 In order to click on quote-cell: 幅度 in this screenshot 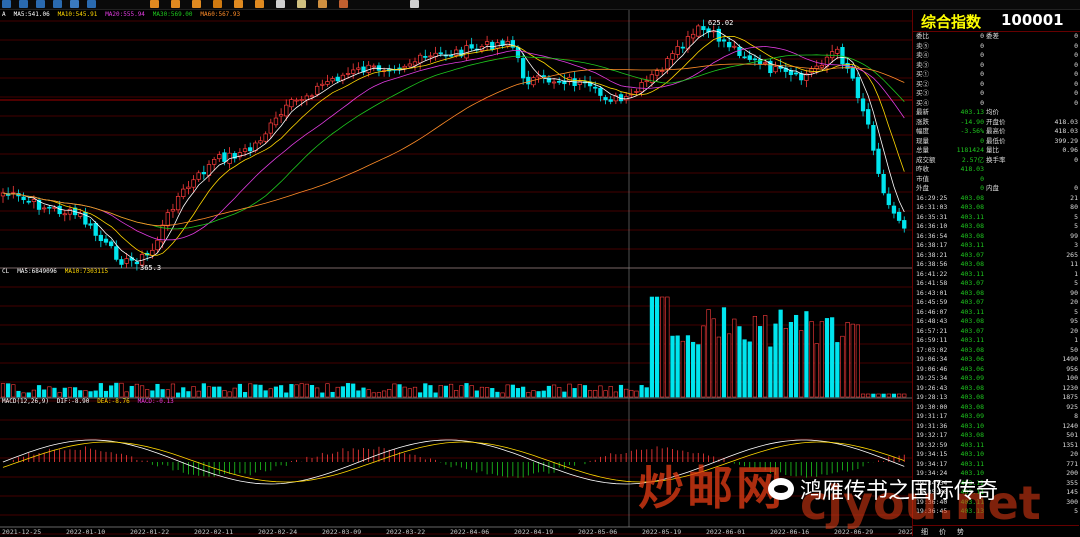, I will do `click(922, 131)`.